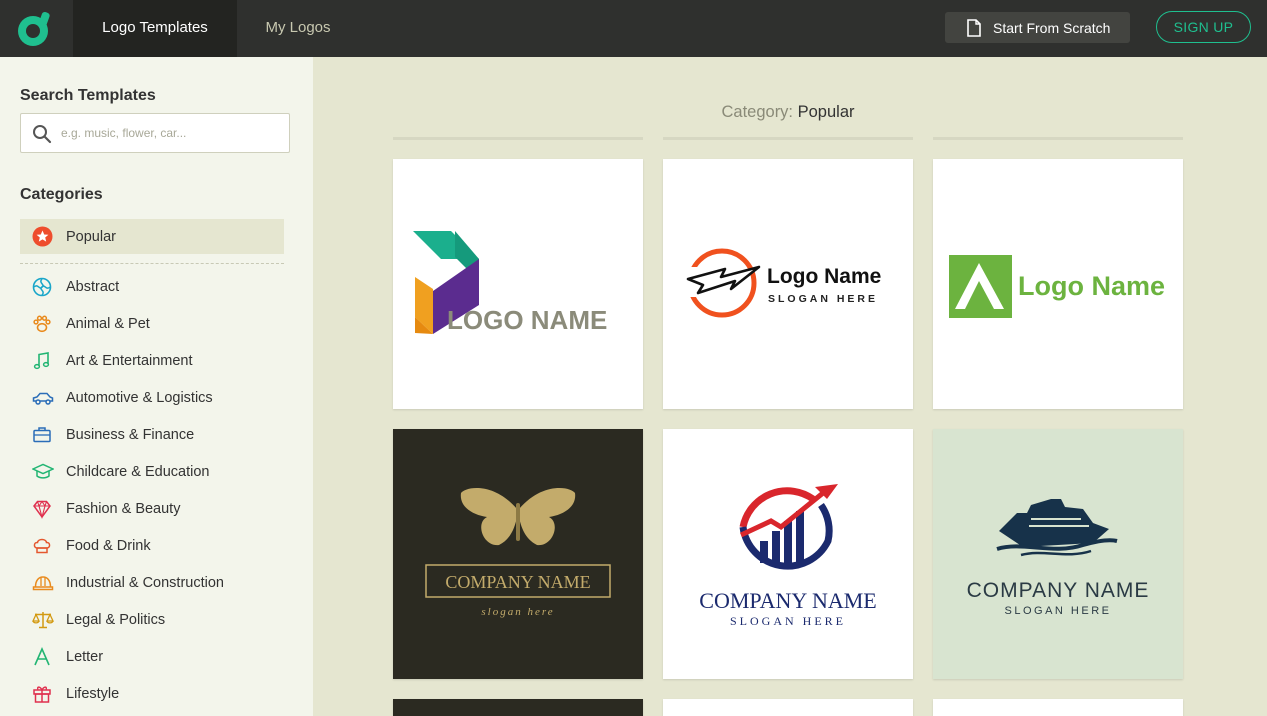  I want to click on category-value: Popular, so click(826, 112).